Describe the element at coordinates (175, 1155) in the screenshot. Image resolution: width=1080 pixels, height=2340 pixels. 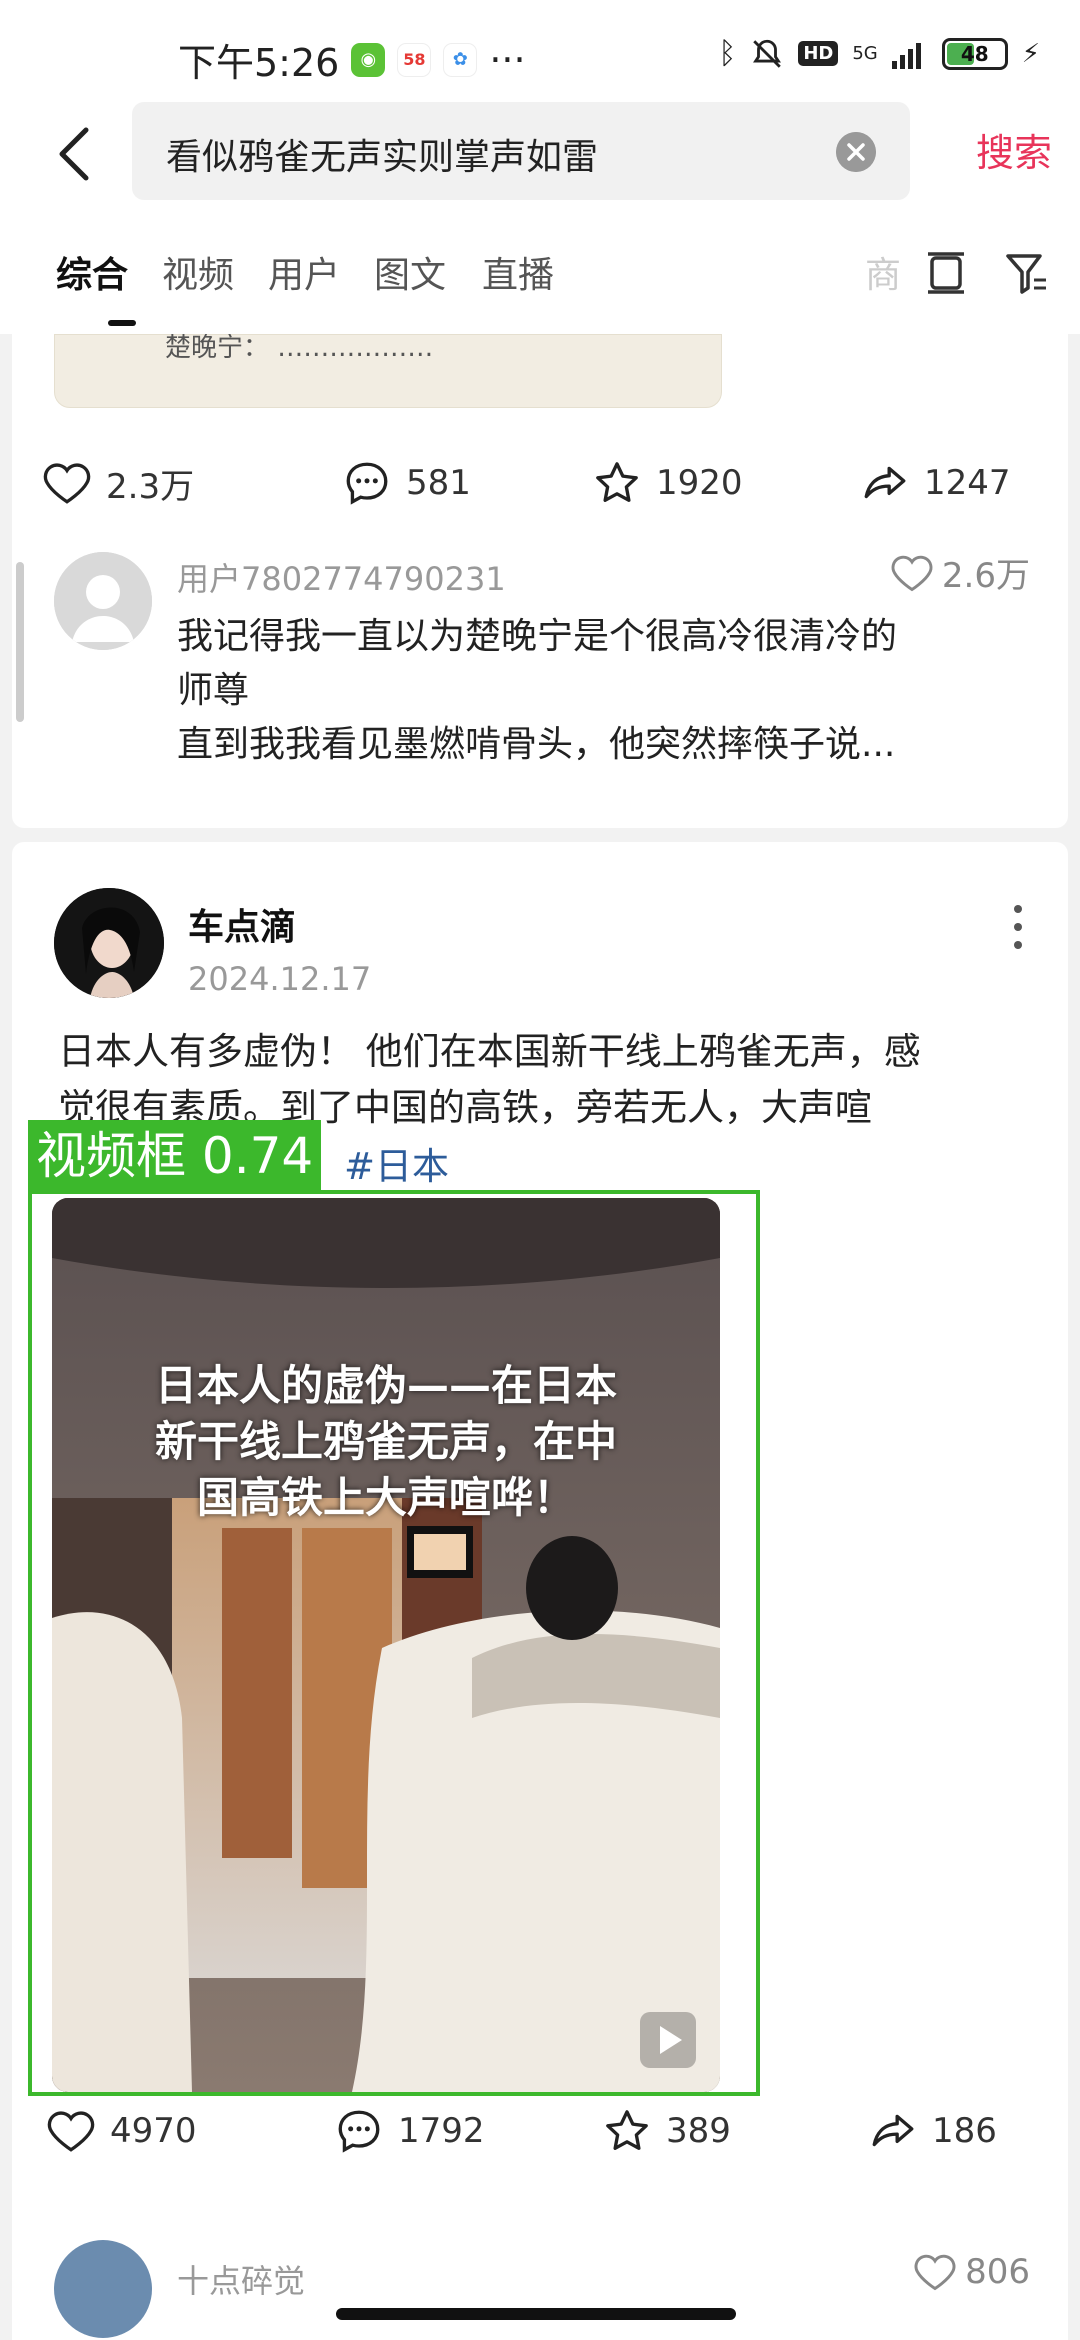
I see `detection-label: 视频框 0.74` at that location.